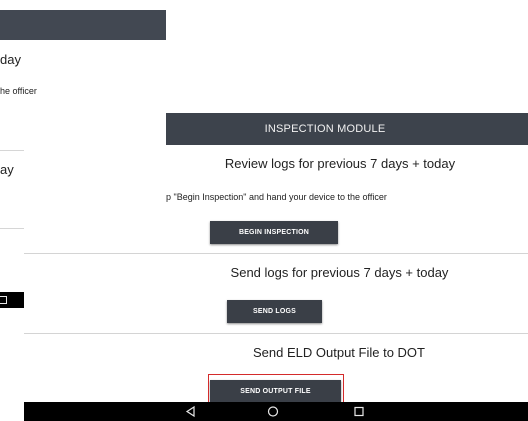 The width and height of the screenshot is (528, 421). I want to click on send-logs-heading: Send logs for previous 7 days + today, so click(339, 272).